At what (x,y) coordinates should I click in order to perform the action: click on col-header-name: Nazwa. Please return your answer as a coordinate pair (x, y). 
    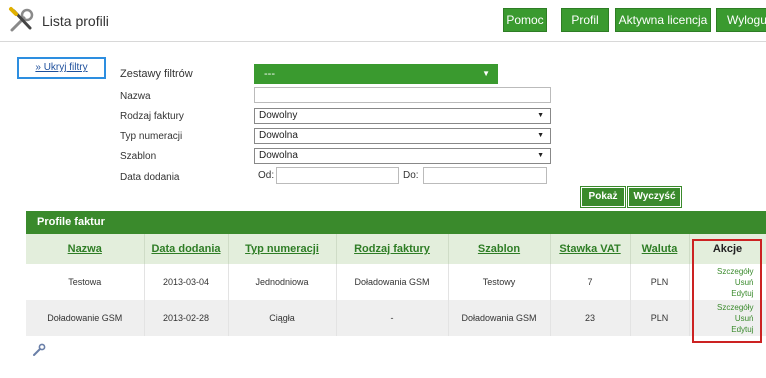
    Looking at the image, I should click on (85, 249).